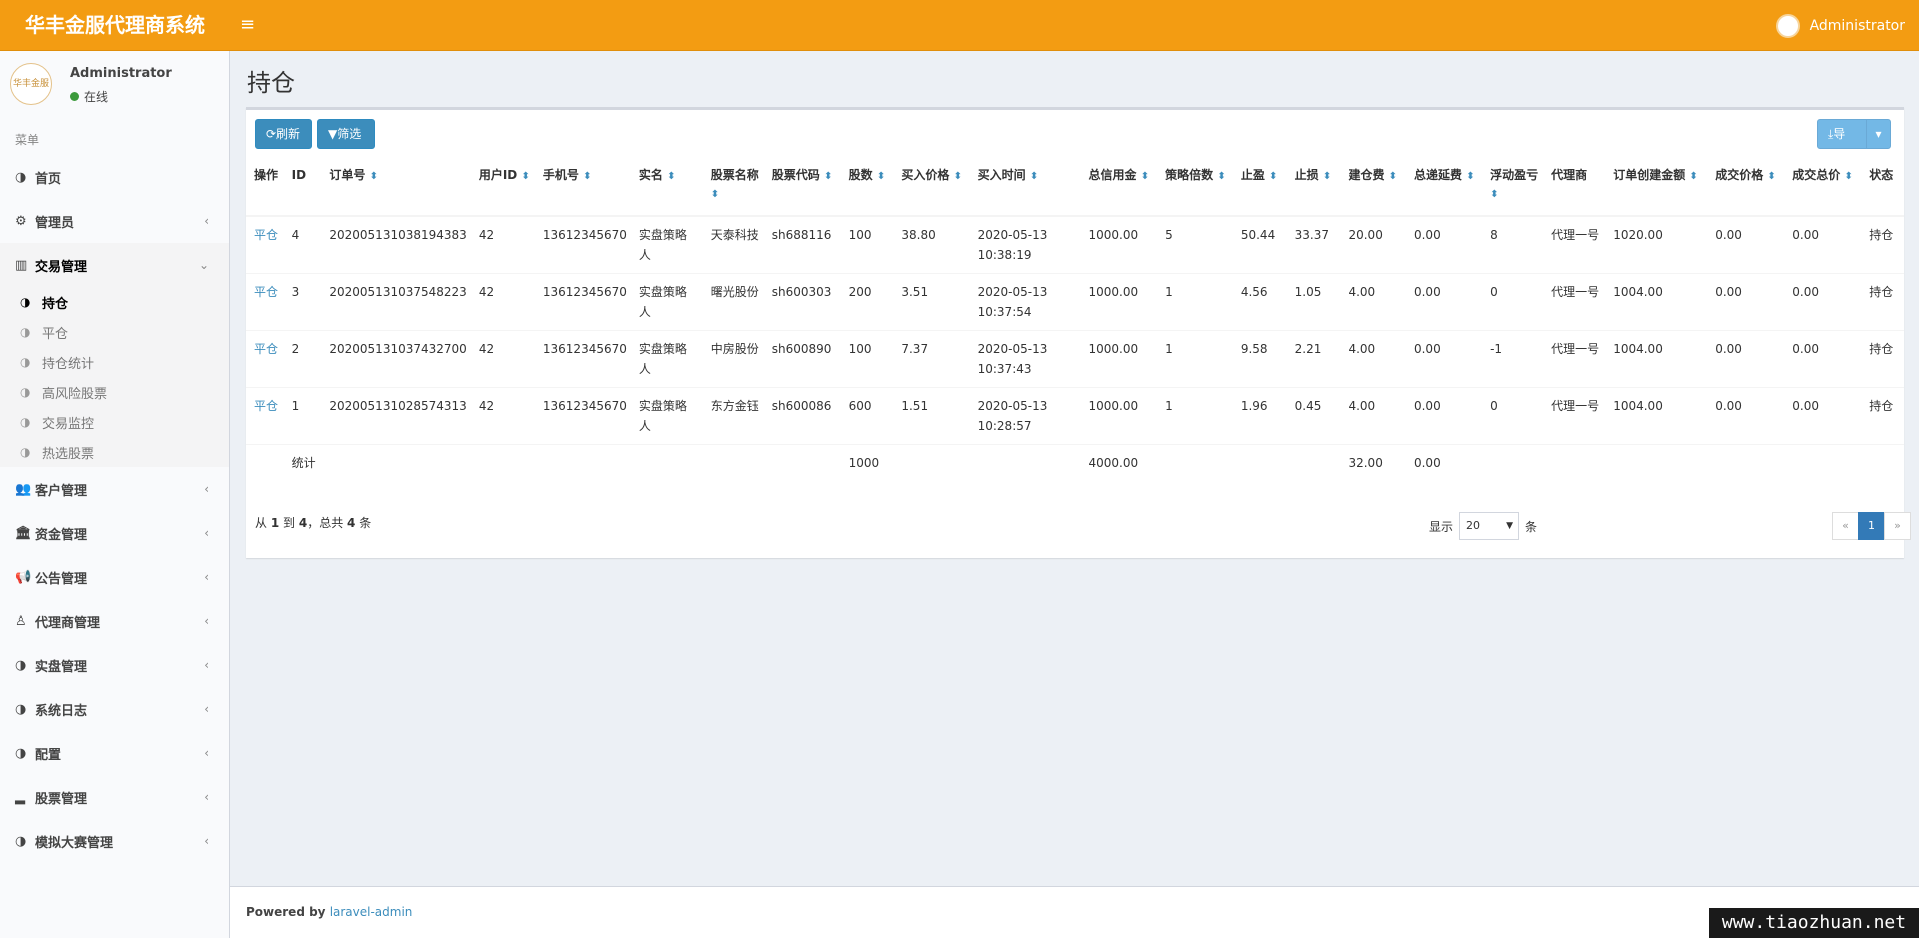  I want to click on column-header: 总信用金 ⬍, so click(1119, 187).